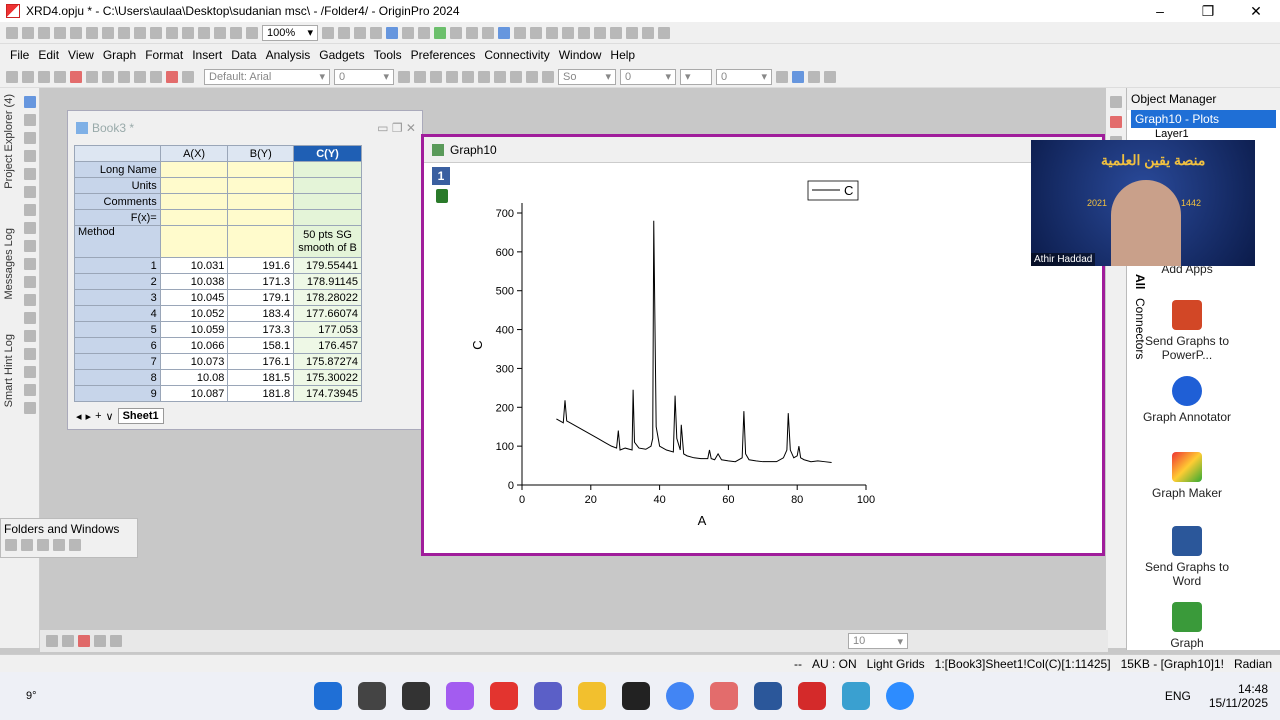 The image size is (1280, 720). What do you see at coordinates (1140, 281) in the screenshot?
I see `apps-all-tab: All` at bounding box center [1140, 281].